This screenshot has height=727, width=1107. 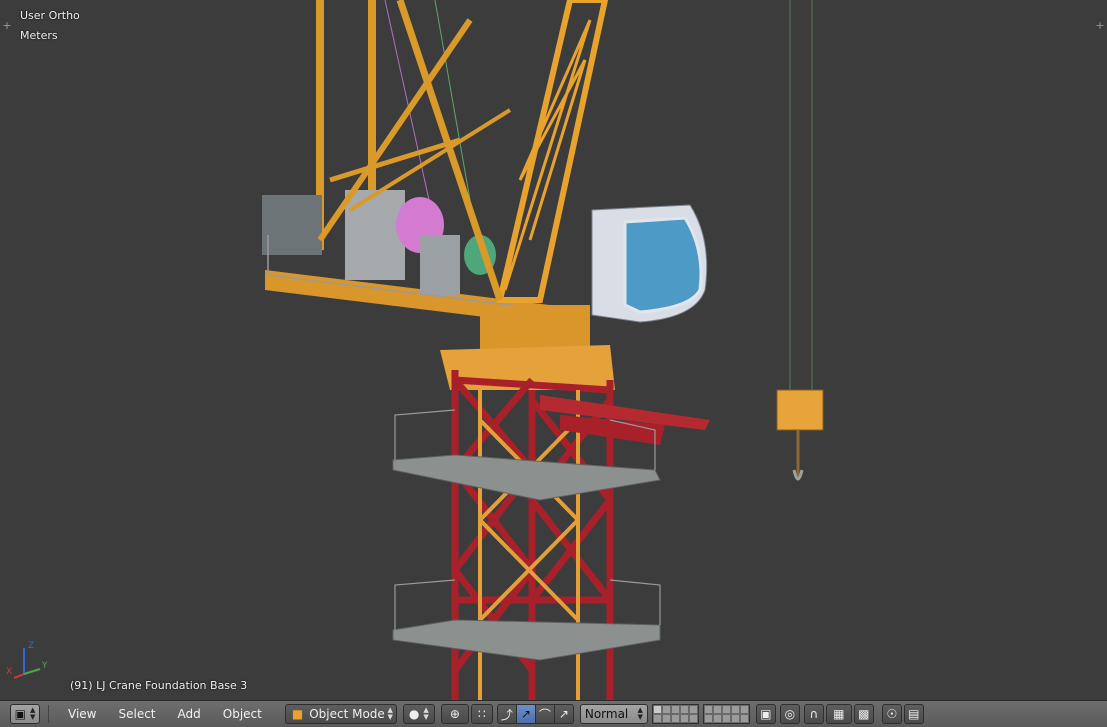 I want to click on menu-select: Select, so click(x=136, y=714).